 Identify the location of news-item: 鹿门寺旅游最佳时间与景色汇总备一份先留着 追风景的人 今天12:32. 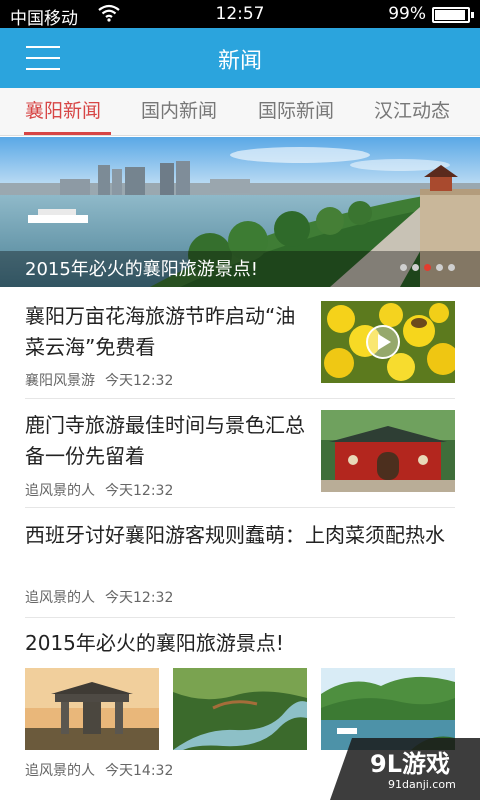
(240, 459).